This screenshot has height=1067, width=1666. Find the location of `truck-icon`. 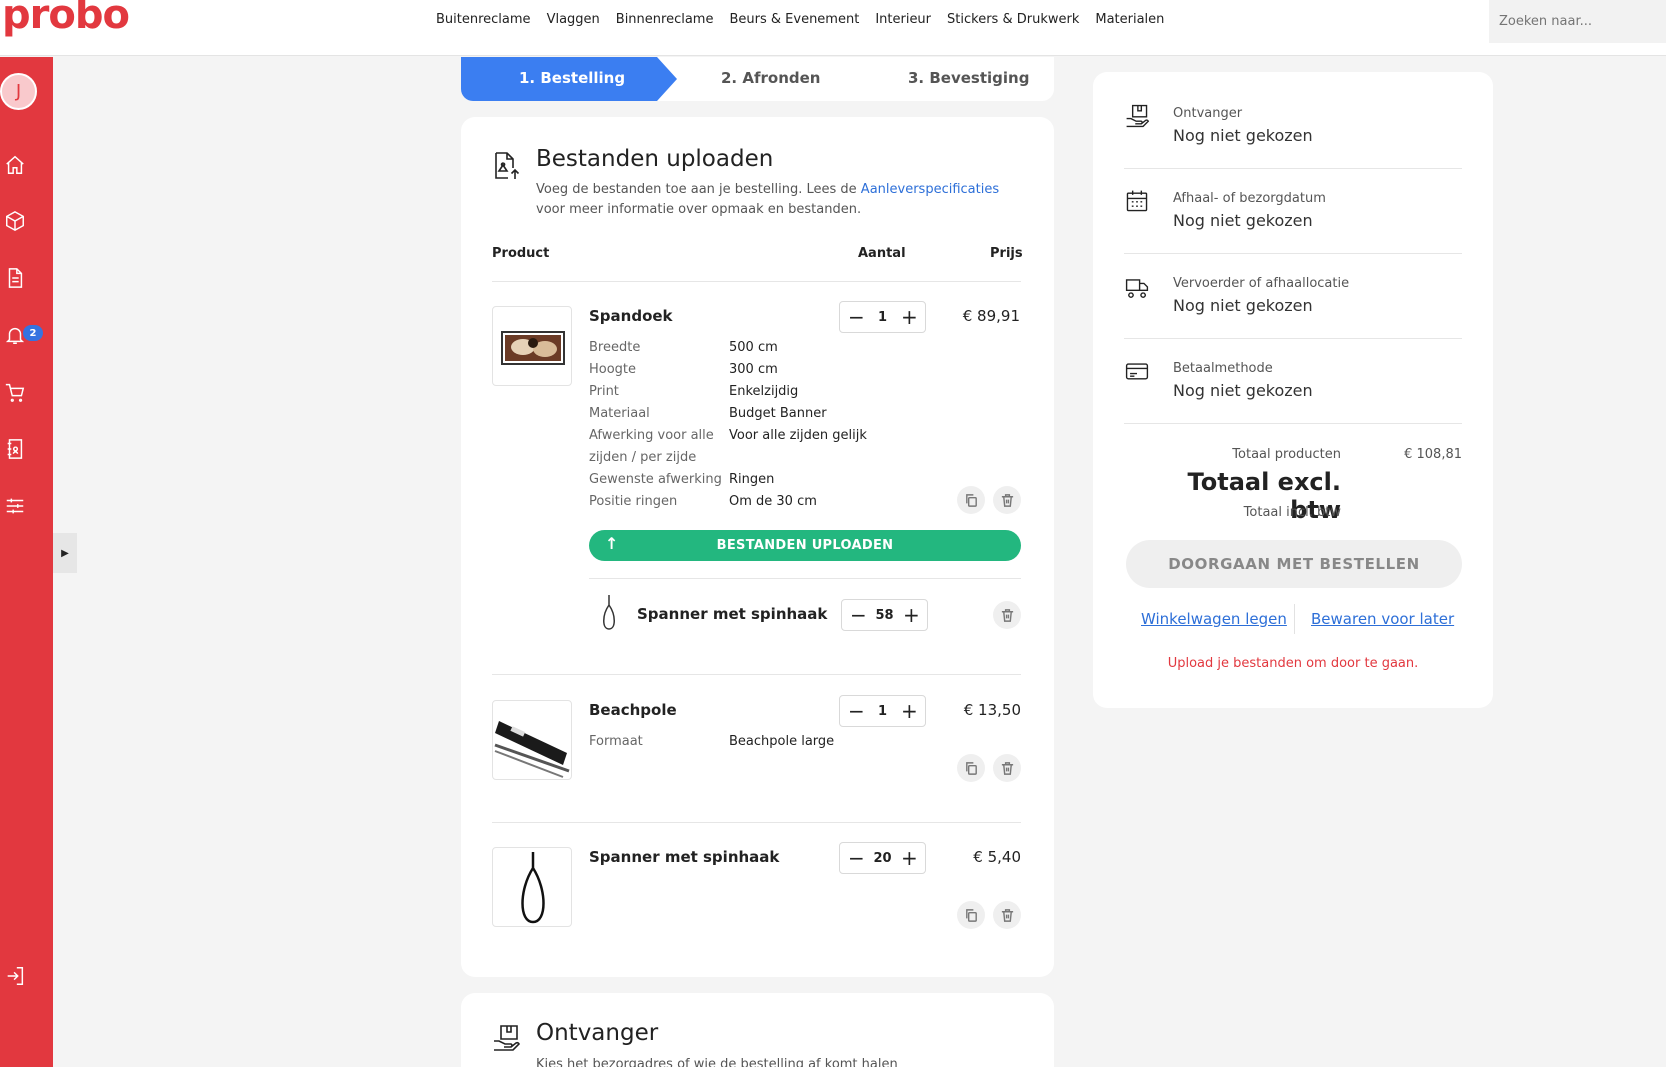

truck-icon is located at coordinates (1137, 286).